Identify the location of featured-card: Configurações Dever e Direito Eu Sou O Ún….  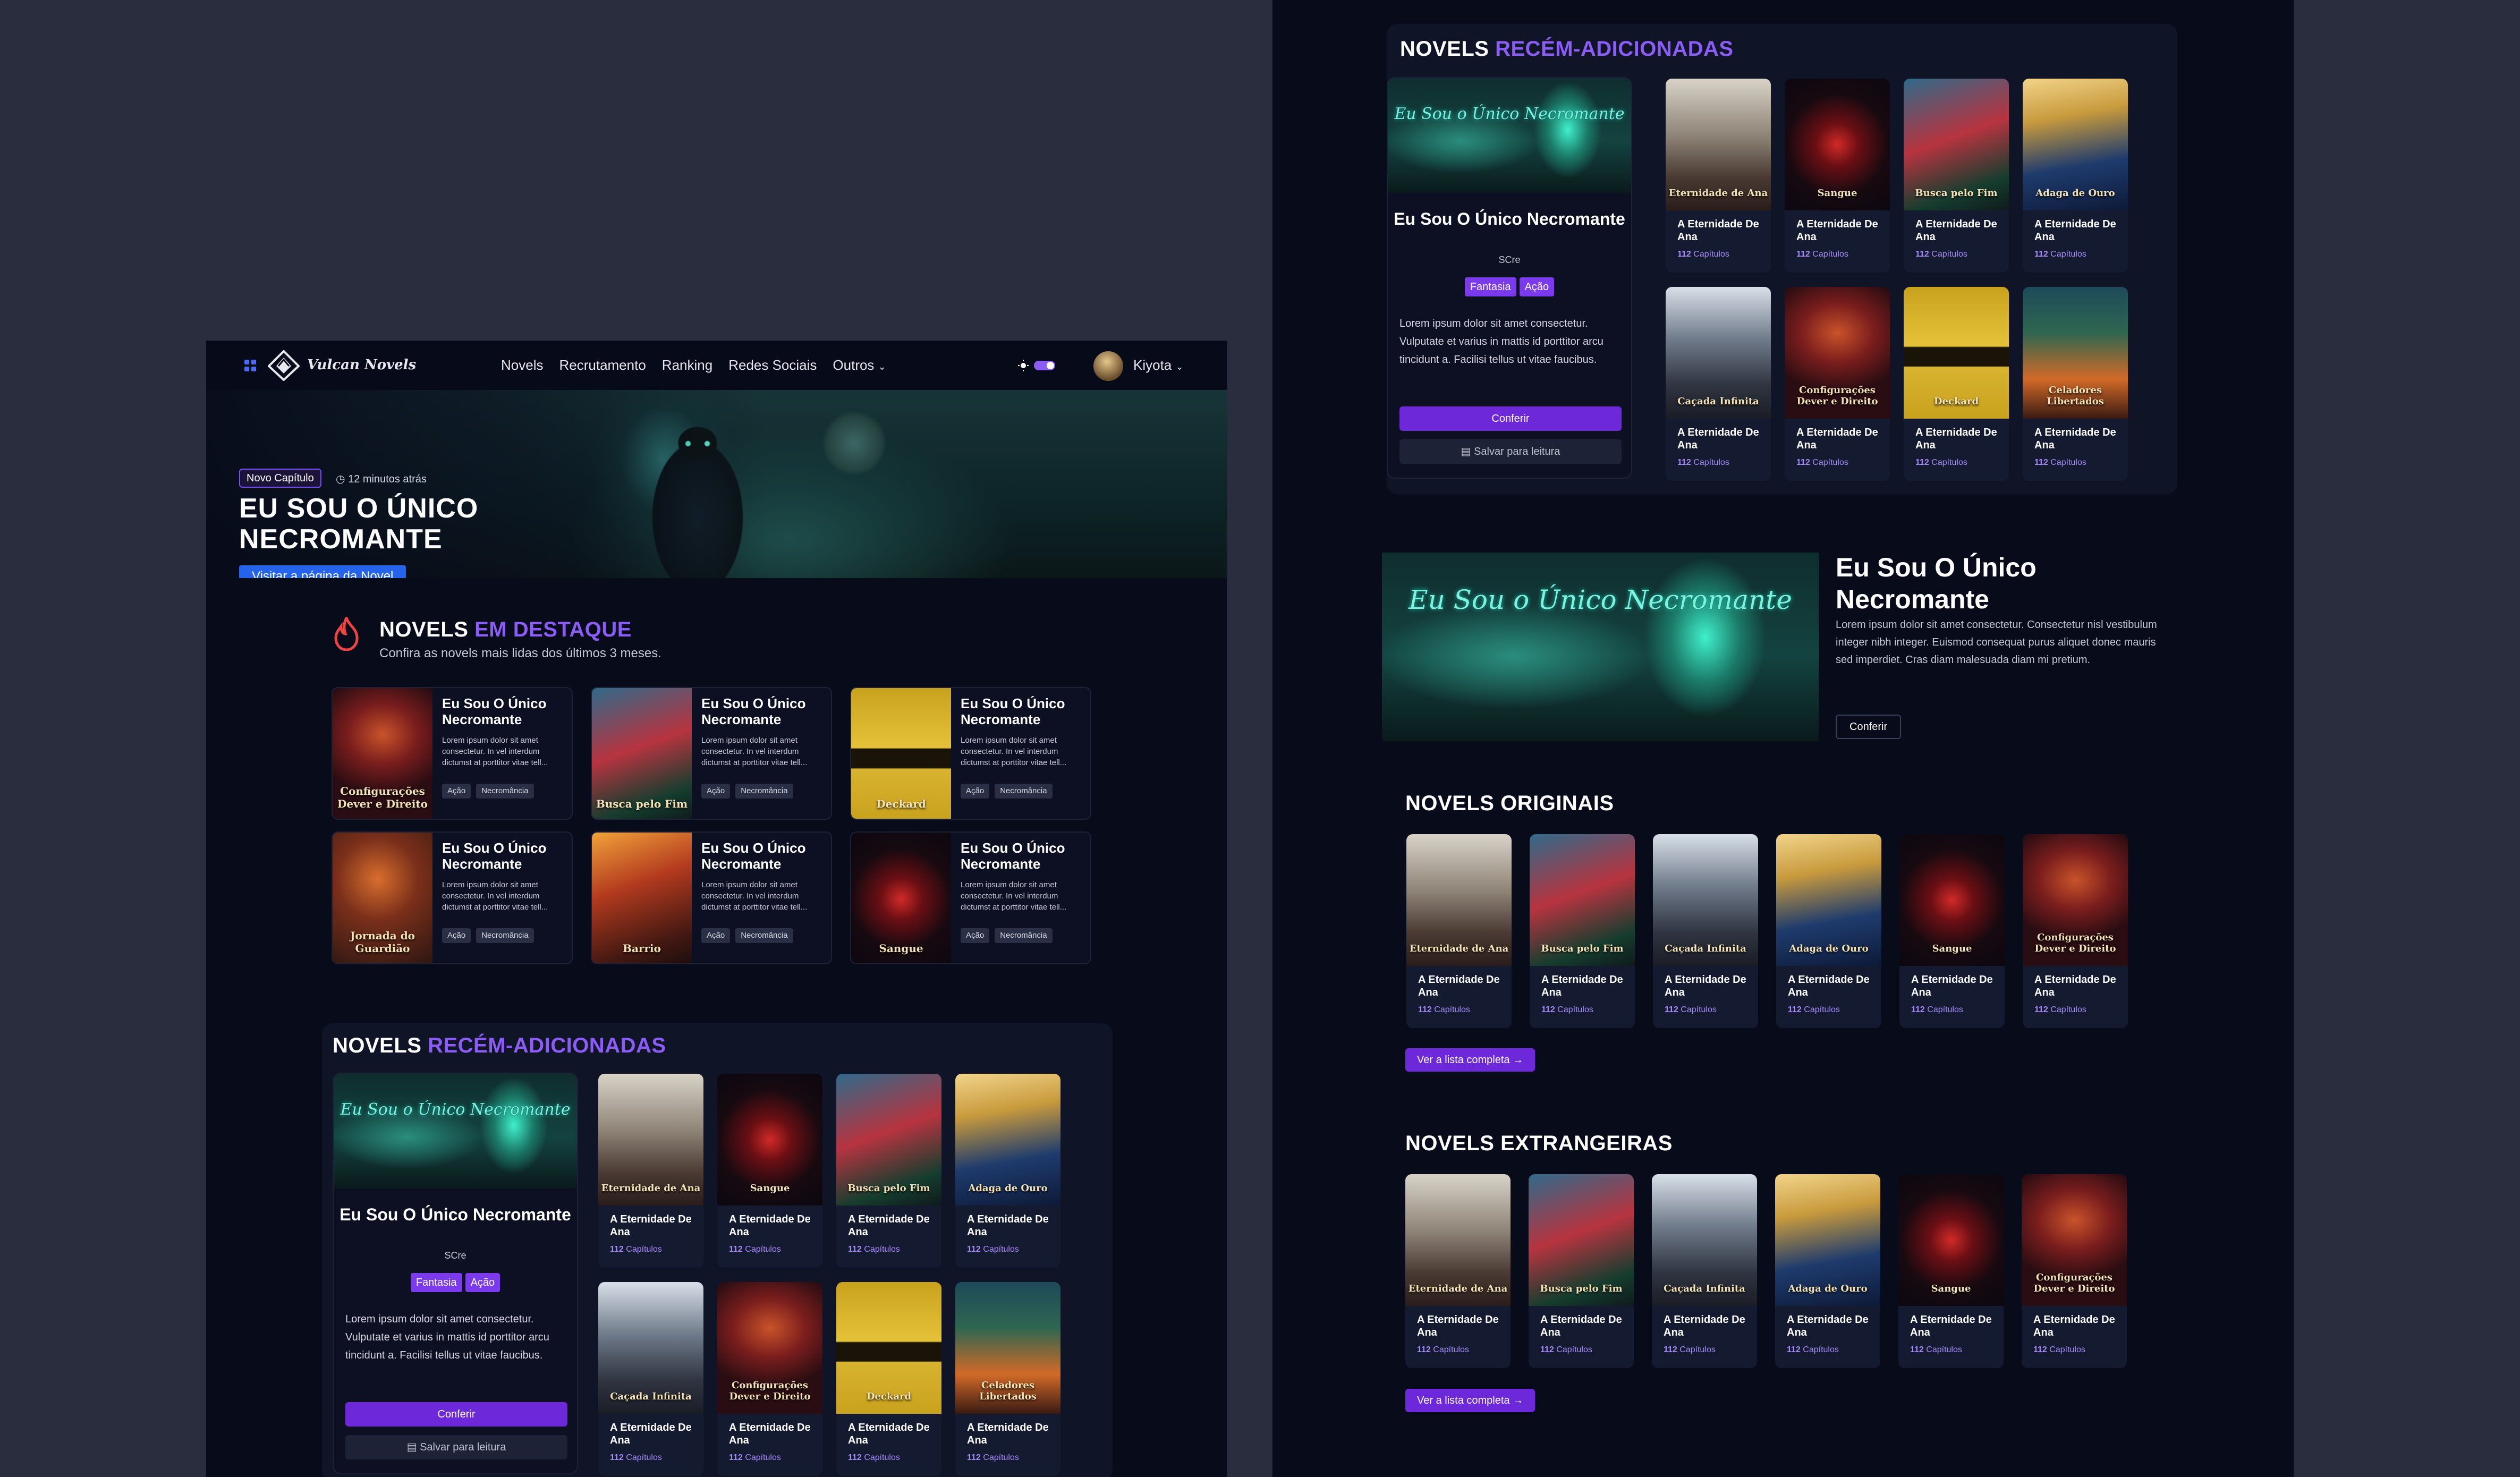
(452, 753).